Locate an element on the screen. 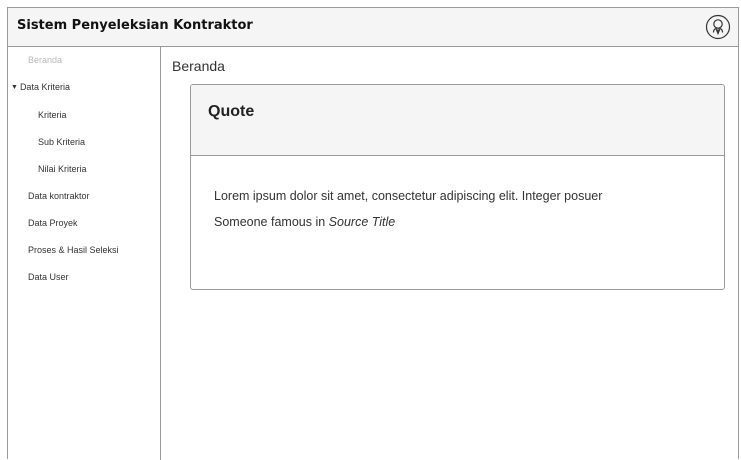 This screenshot has width=741, height=460. sidebar-item-label: Kriteria is located at coordinates (52, 115).